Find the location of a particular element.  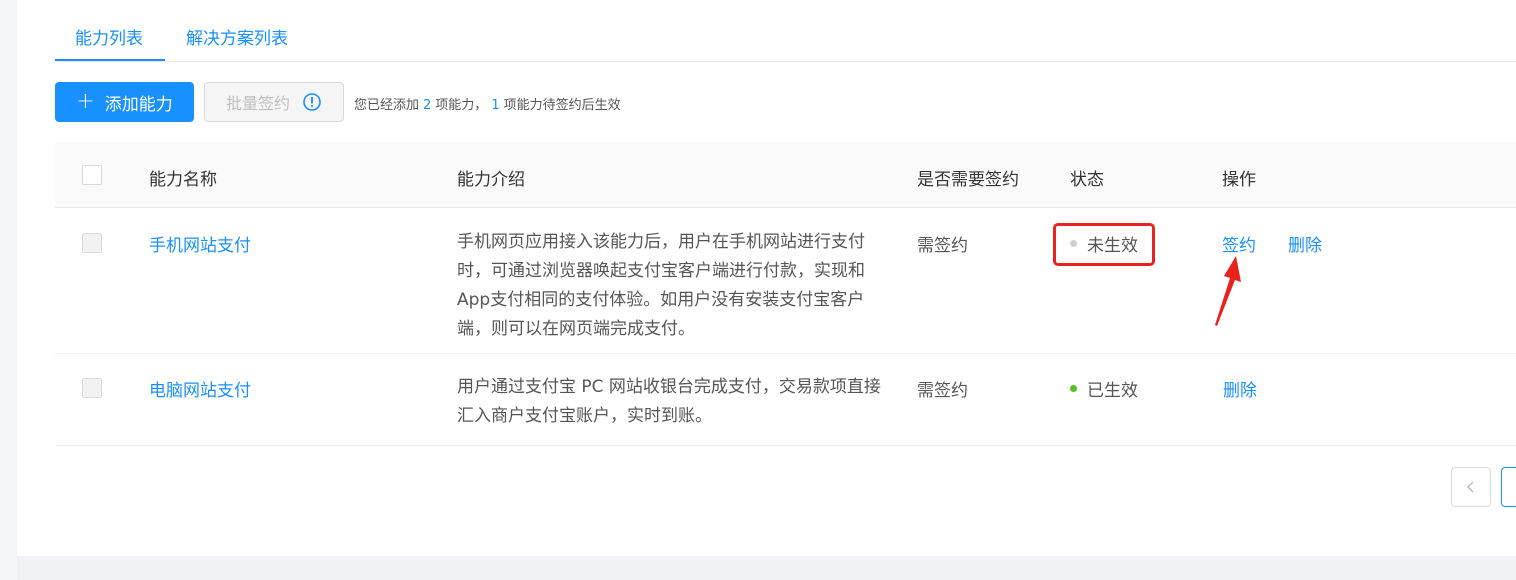

add-capability-button: + 添加能力 is located at coordinates (124, 102).